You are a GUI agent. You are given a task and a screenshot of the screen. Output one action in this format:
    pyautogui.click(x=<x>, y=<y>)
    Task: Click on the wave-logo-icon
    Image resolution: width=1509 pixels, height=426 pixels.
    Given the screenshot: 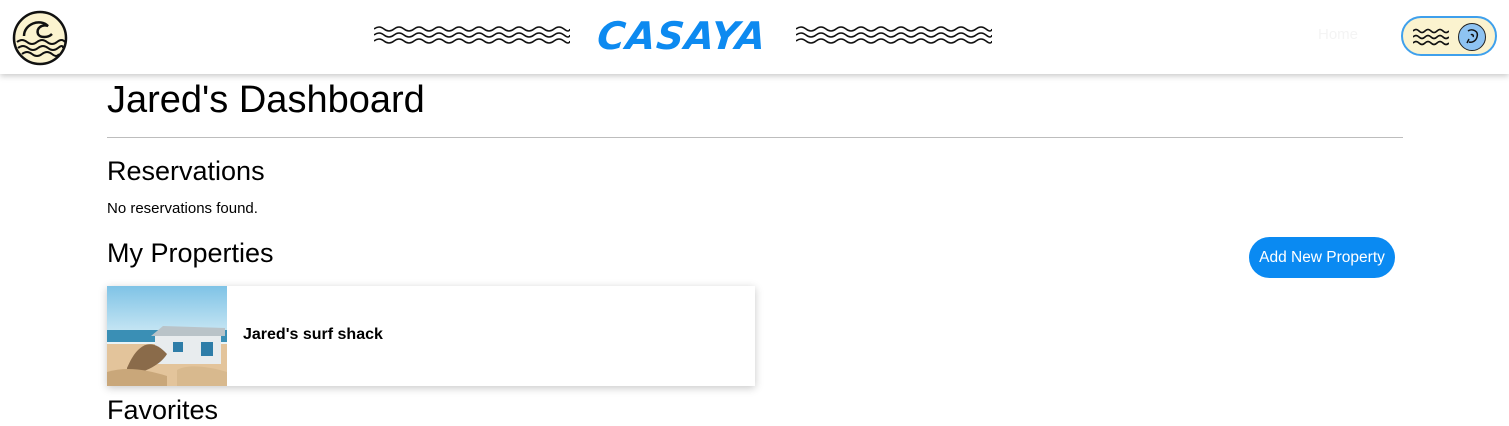 What is the action you would take?
    pyautogui.click(x=40, y=38)
    